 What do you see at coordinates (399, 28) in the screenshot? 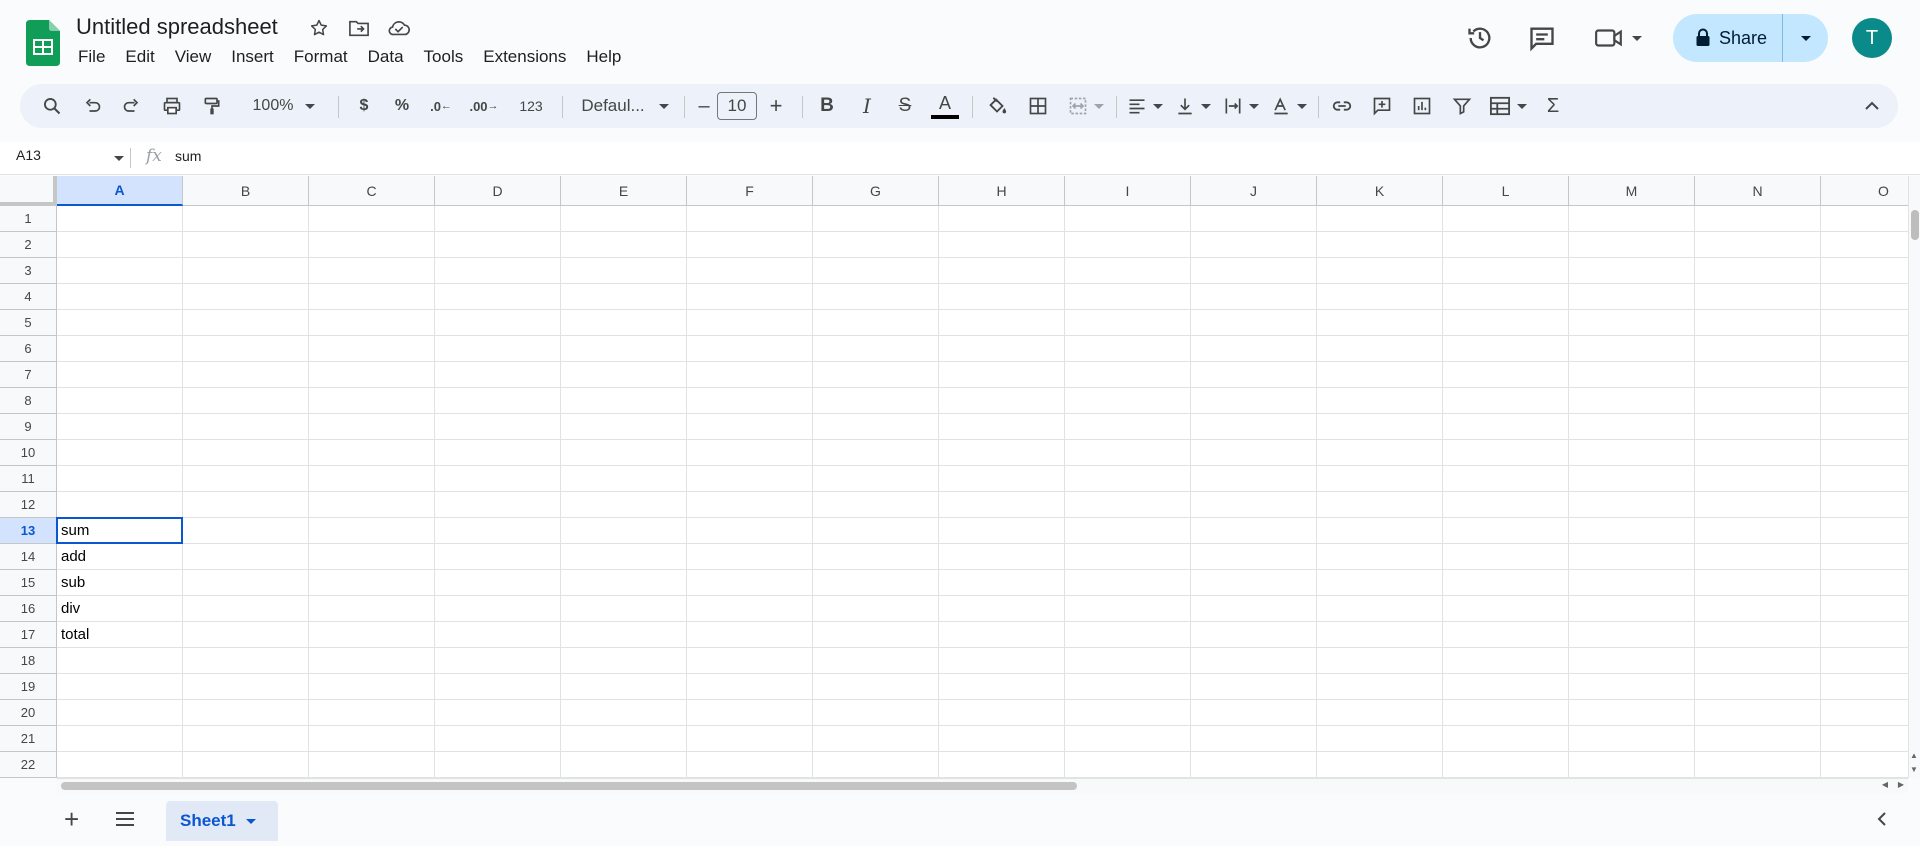
I see `cloud-saved-icon` at bounding box center [399, 28].